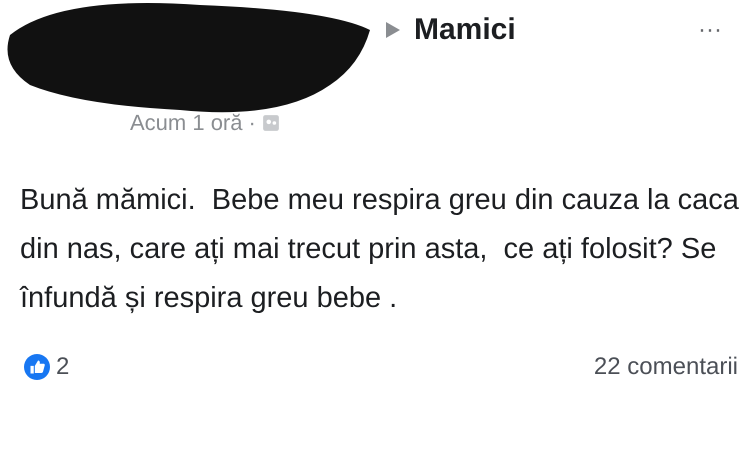 The height and width of the screenshot is (458, 750). I want to click on more-button: ···, so click(710, 30).